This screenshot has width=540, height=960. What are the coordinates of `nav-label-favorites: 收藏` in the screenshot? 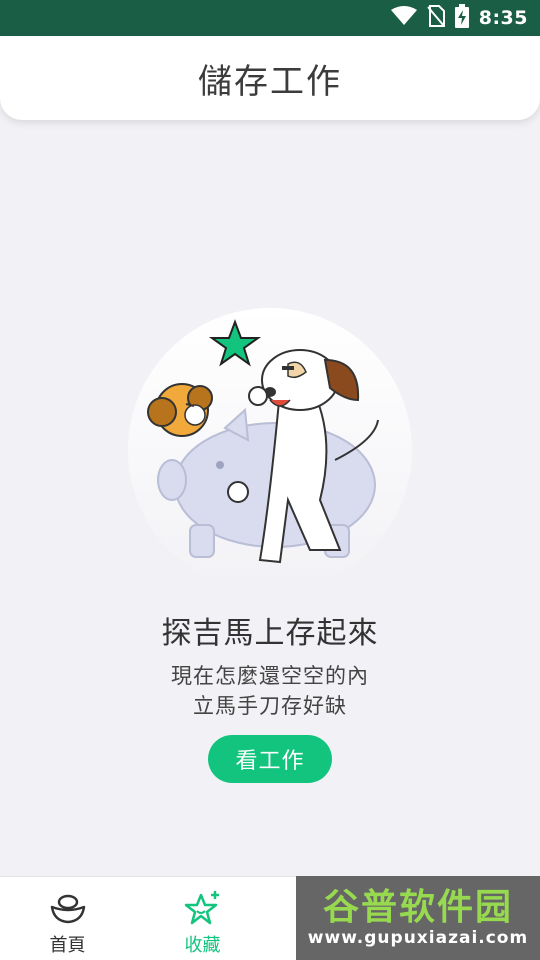 It's located at (202, 945).